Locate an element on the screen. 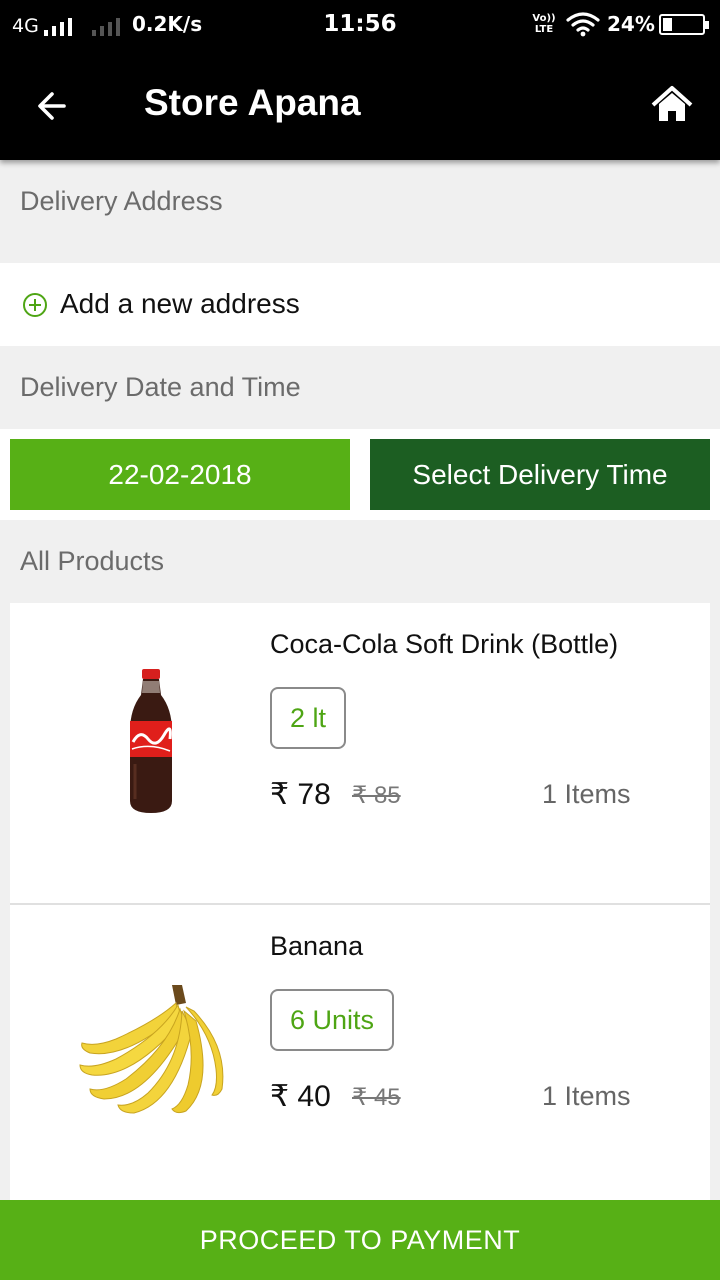 Image resolution: width=720 pixels, height=1280 pixels. product-name: Coca-Cola Soft Drink (Bottle) is located at coordinates (444, 644).